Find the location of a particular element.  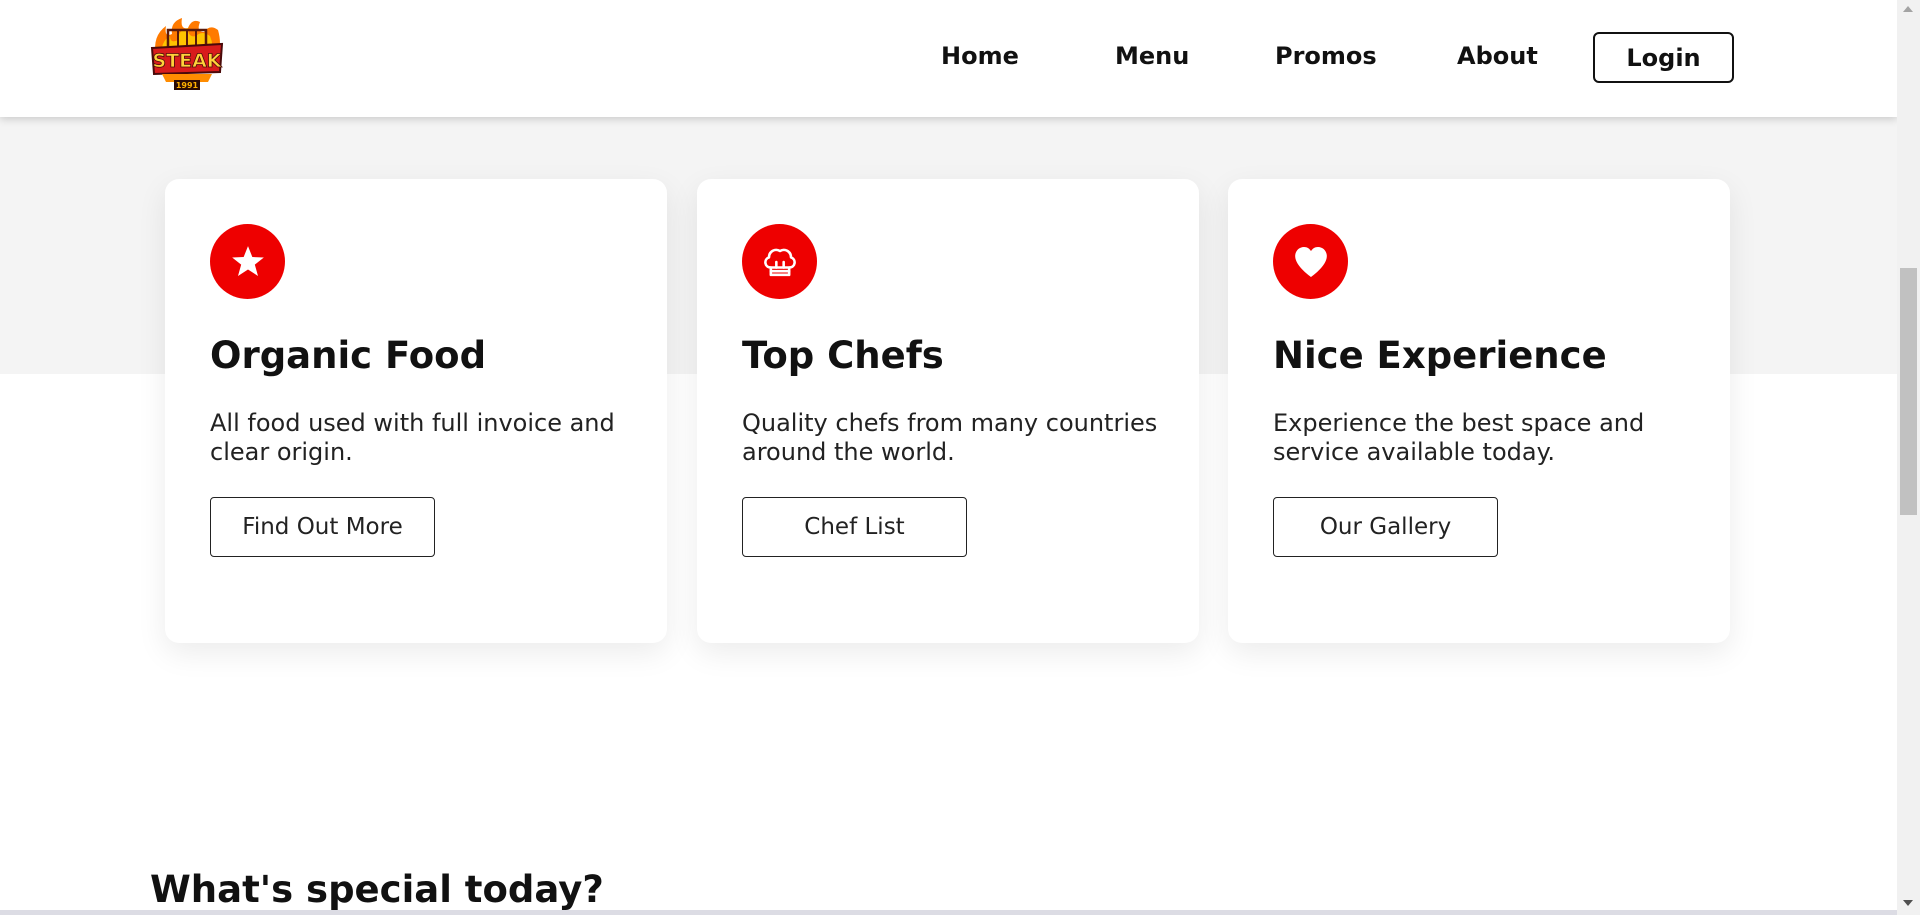

steak-logo: STEAK 1991 is located at coordinates (187, 55).